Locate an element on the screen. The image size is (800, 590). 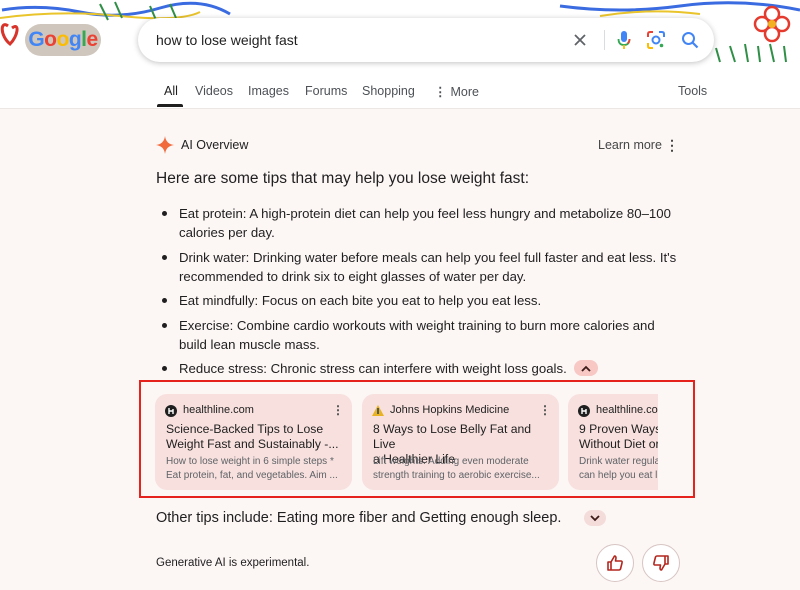
thumbs-up-icon is located at coordinates (615, 563).